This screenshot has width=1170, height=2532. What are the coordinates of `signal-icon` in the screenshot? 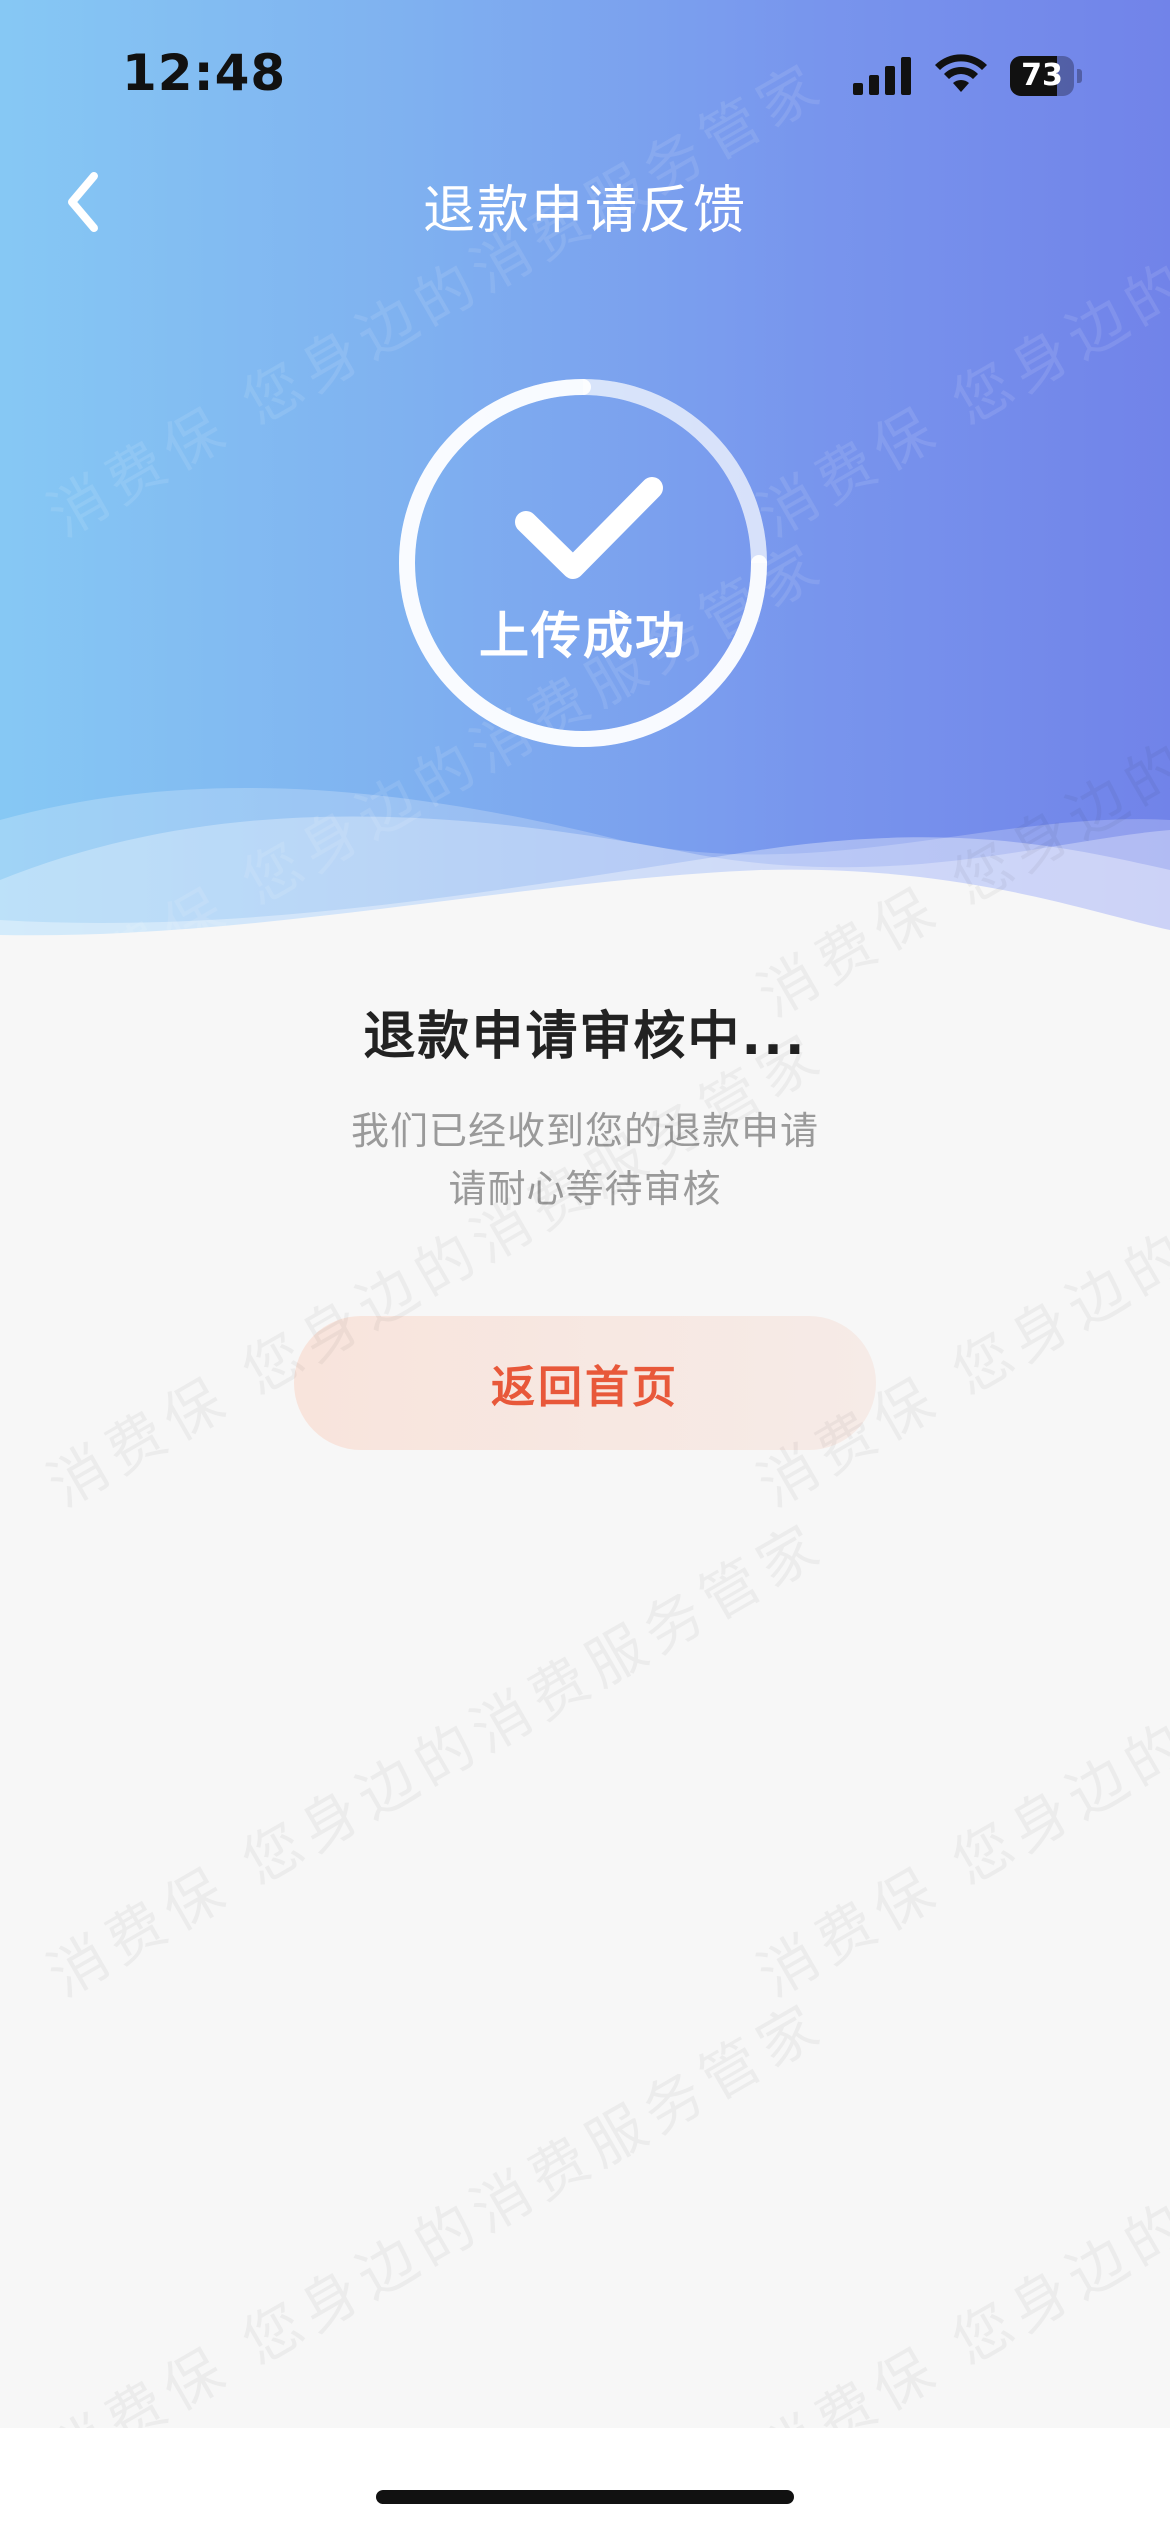 It's located at (882, 76).